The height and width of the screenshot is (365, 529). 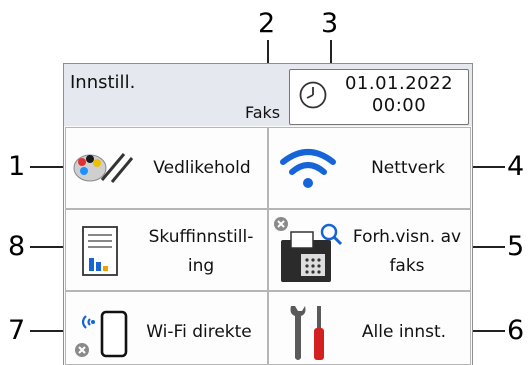 I want to click on date-value: 01.01.2022, so click(x=399, y=83).